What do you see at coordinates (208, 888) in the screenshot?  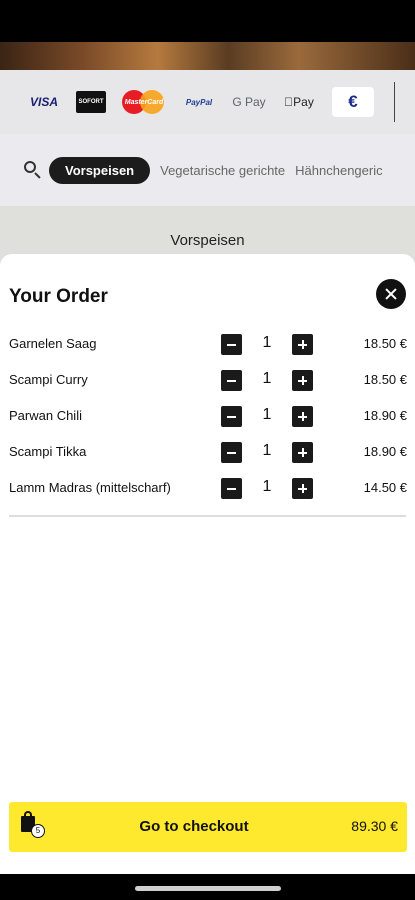 I see `home-indicator` at bounding box center [208, 888].